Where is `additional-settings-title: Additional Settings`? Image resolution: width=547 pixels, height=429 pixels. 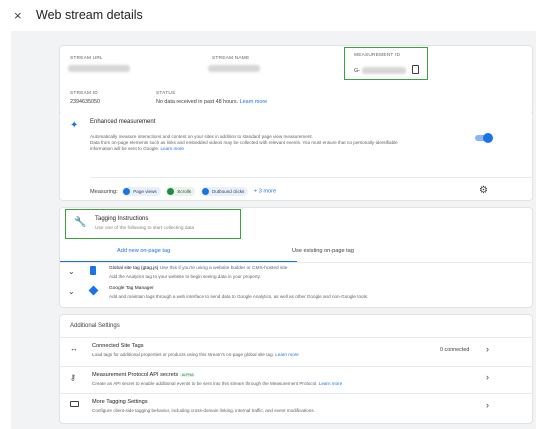
additional-settings-title: Additional Settings is located at coordinates (95, 326).